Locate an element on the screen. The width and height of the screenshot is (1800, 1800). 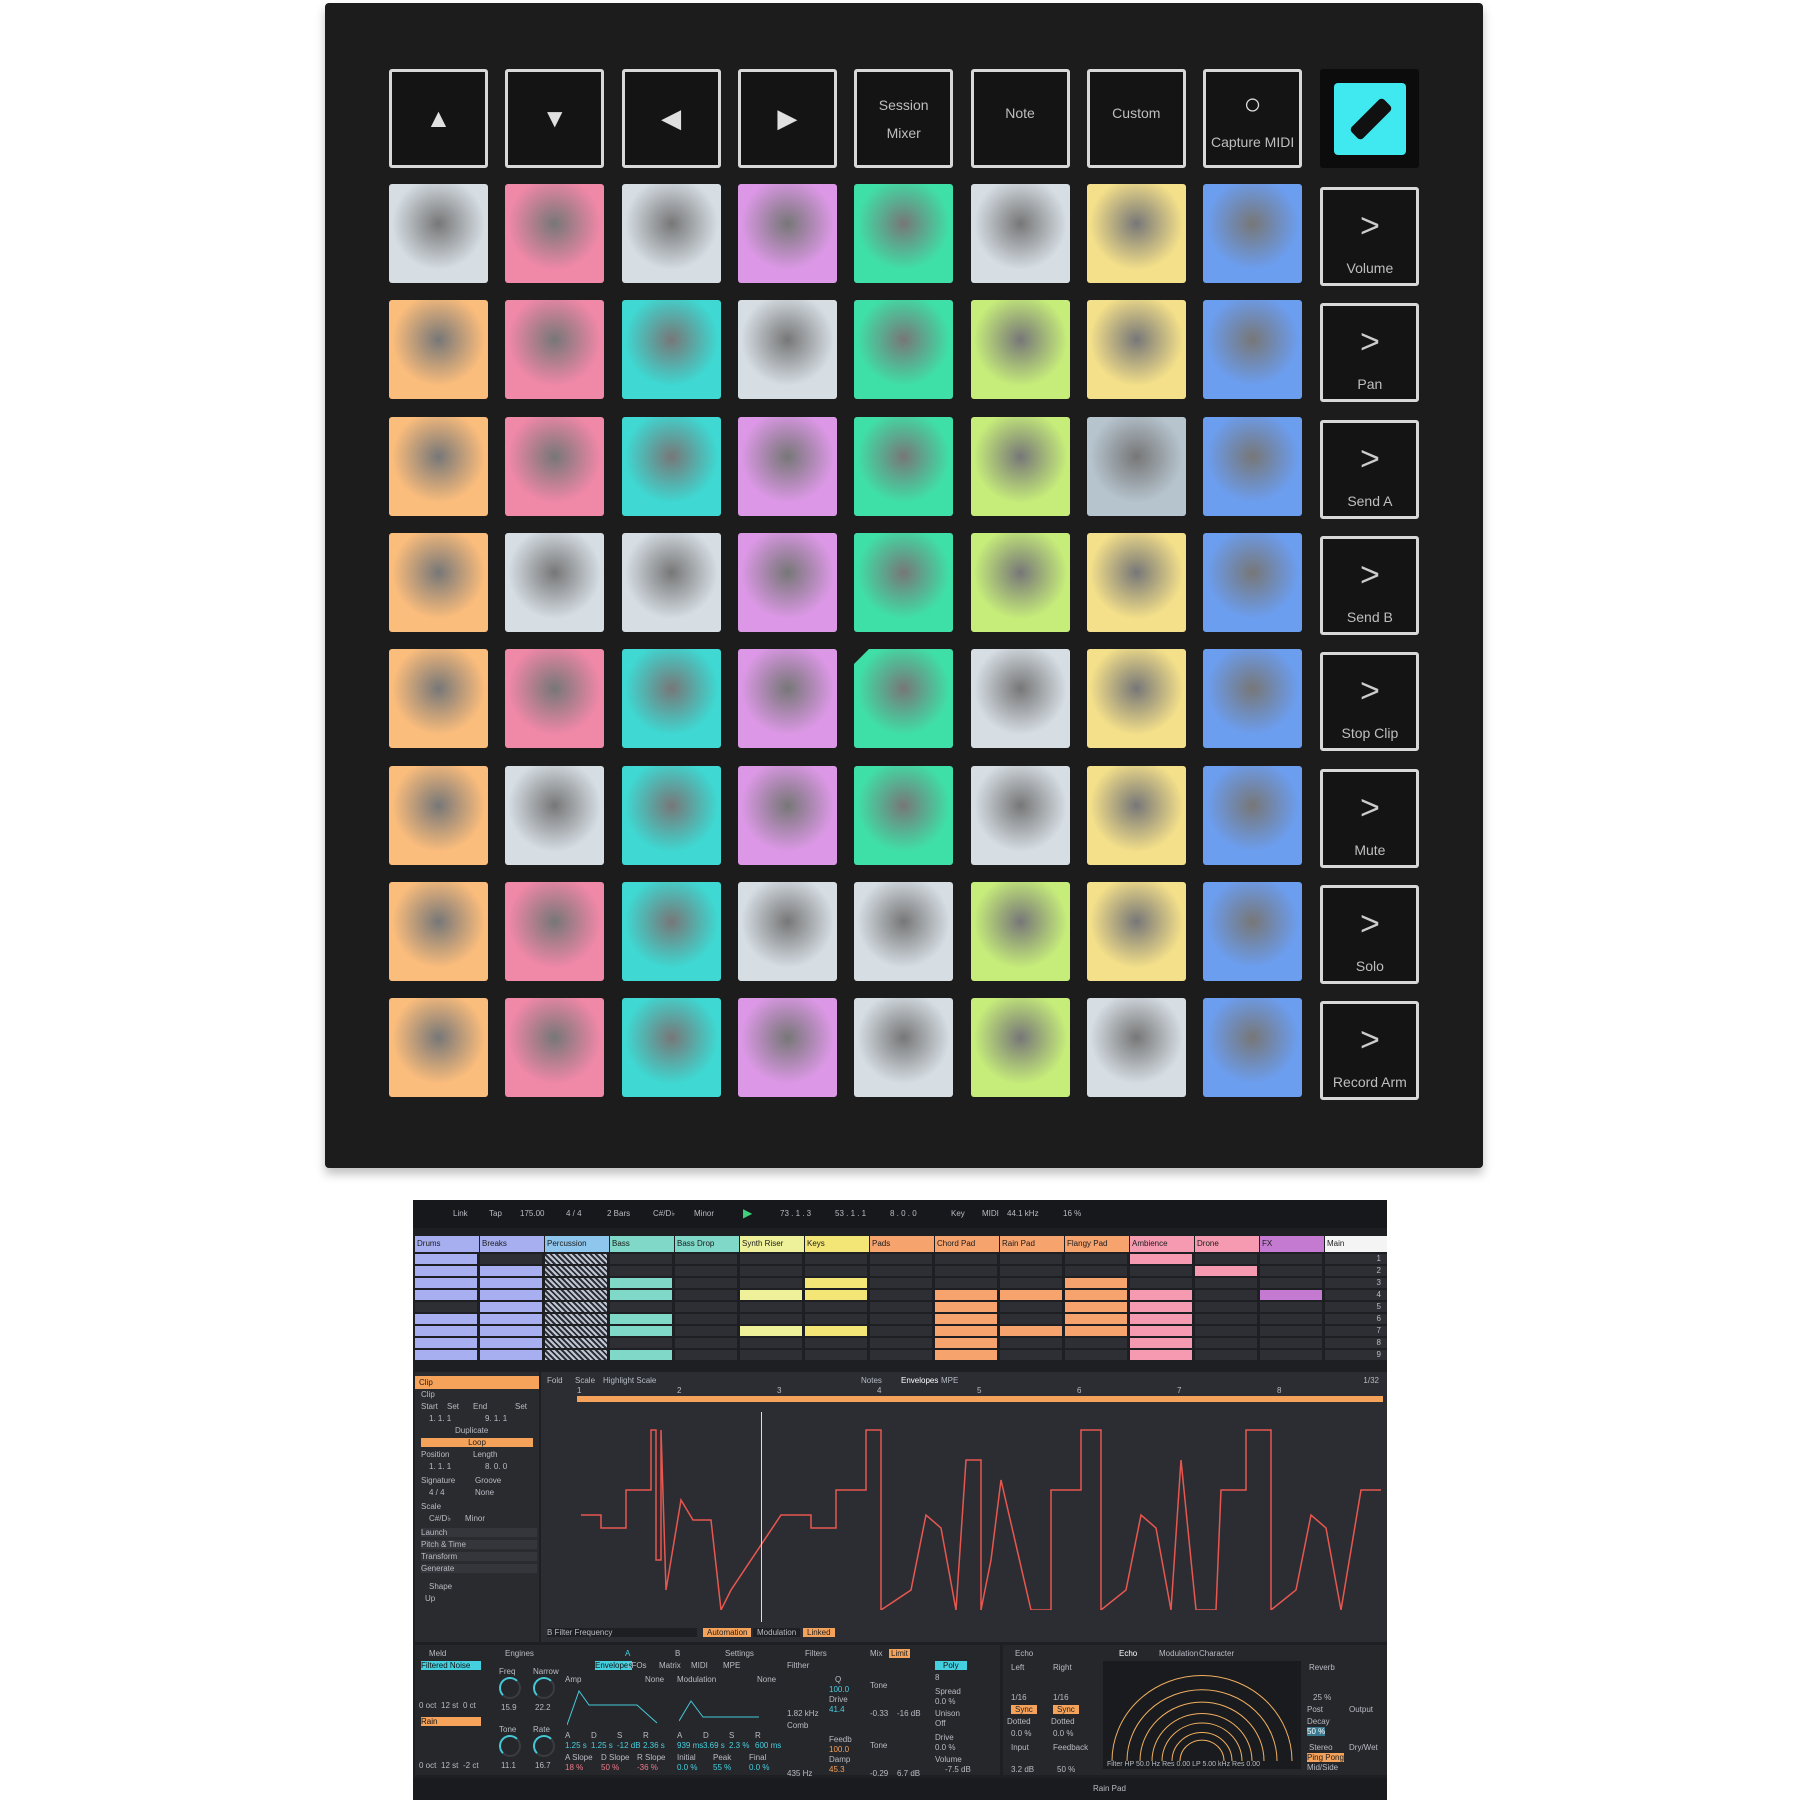
unison-value: Off is located at coordinates (940, 1723).